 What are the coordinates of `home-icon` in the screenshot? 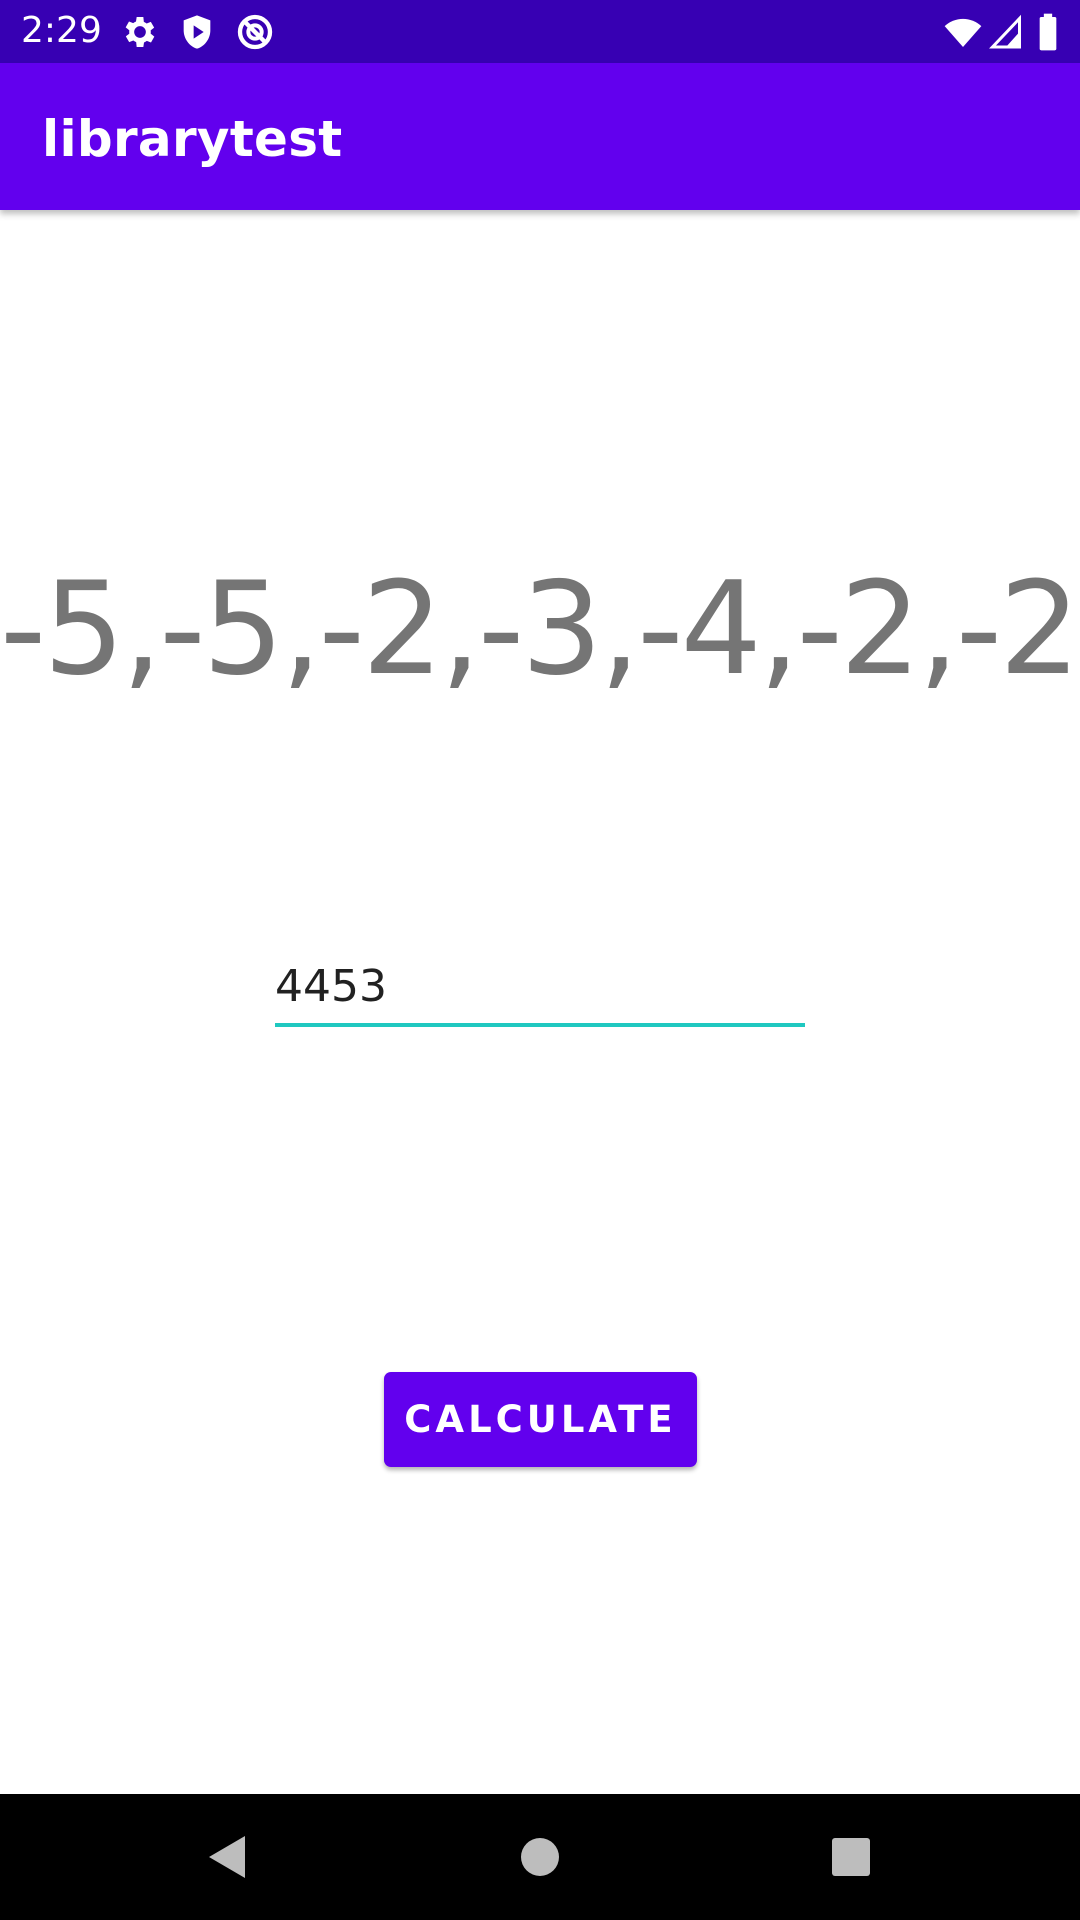 It's located at (540, 1857).